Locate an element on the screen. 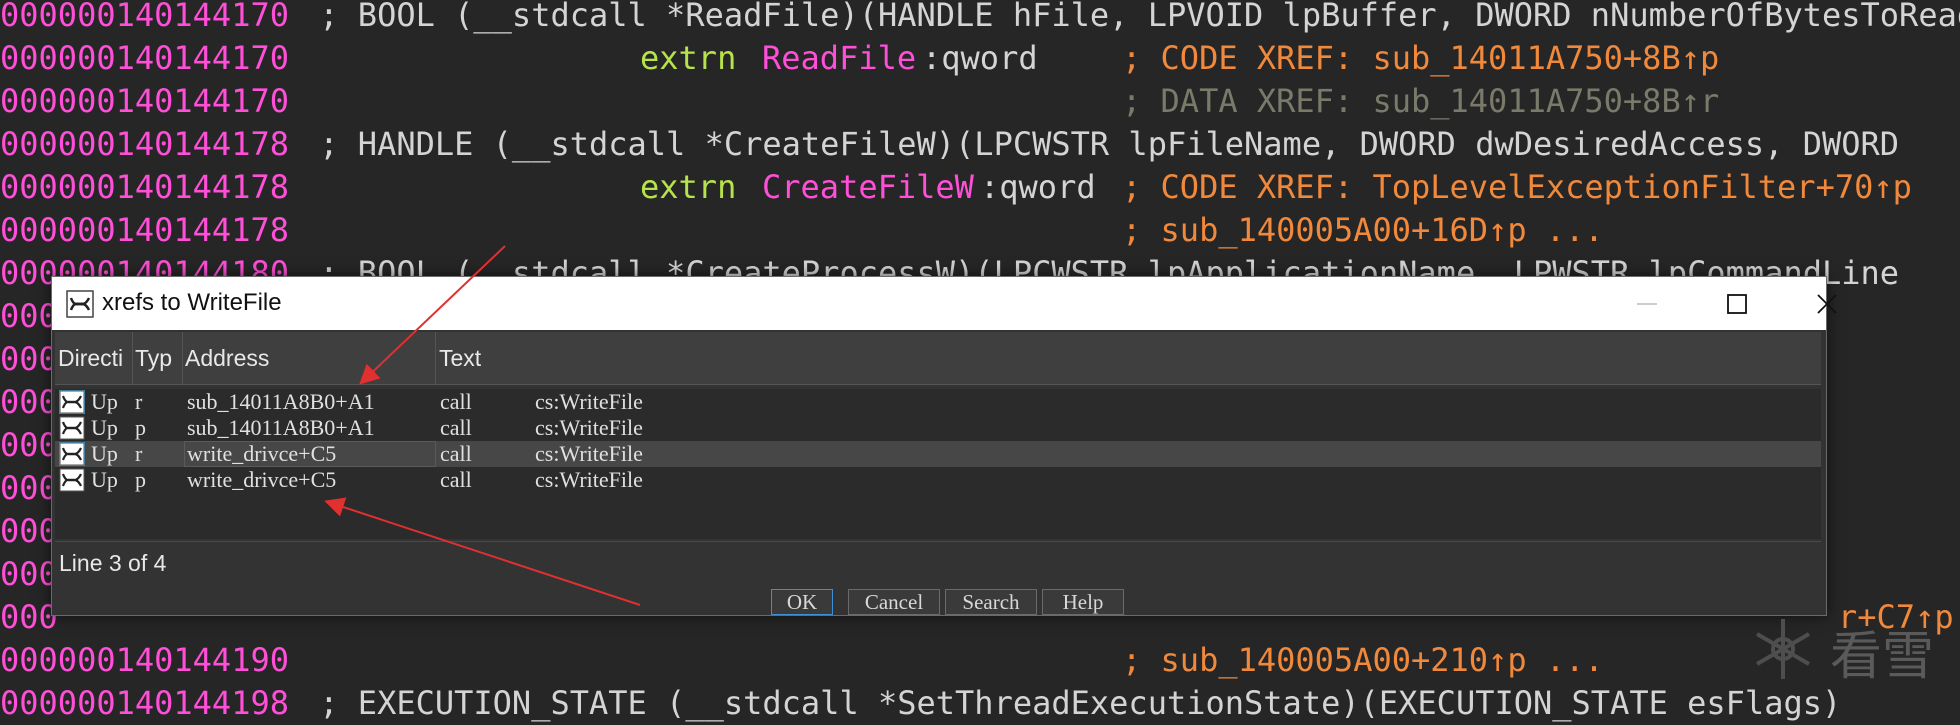  kanxue-watermark: 看雪 is located at coordinates (1848, 650).